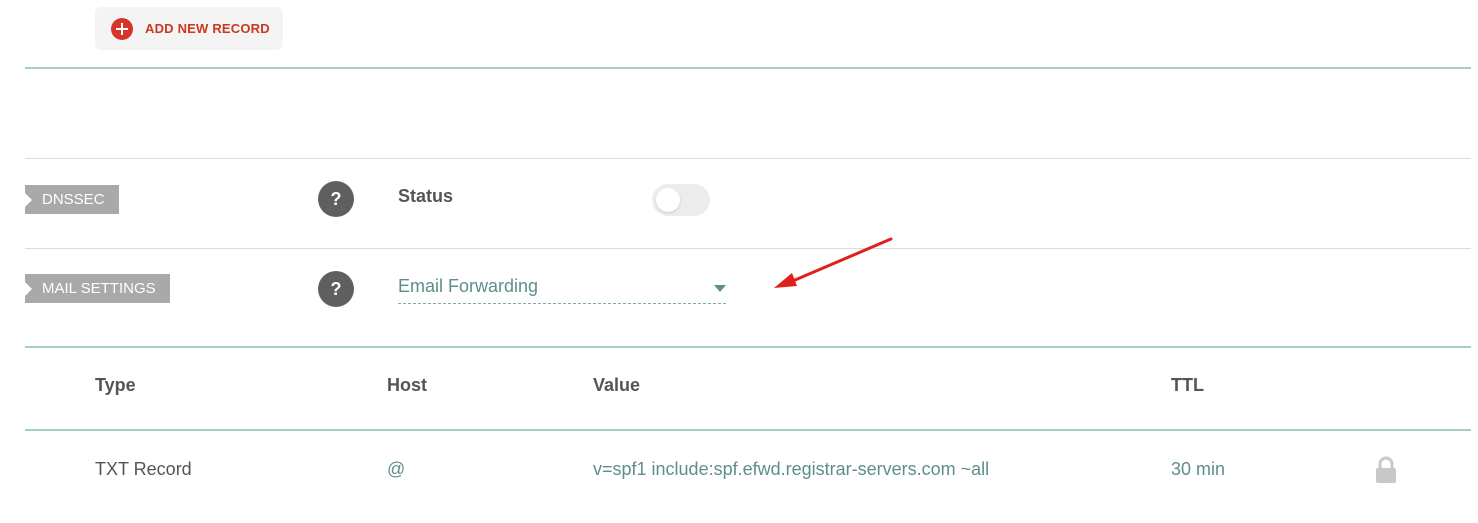  Describe the element at coordinates (207, 28) in the screenshot. I see `add-new-record-label: ADD NEW RECORD` at that location.